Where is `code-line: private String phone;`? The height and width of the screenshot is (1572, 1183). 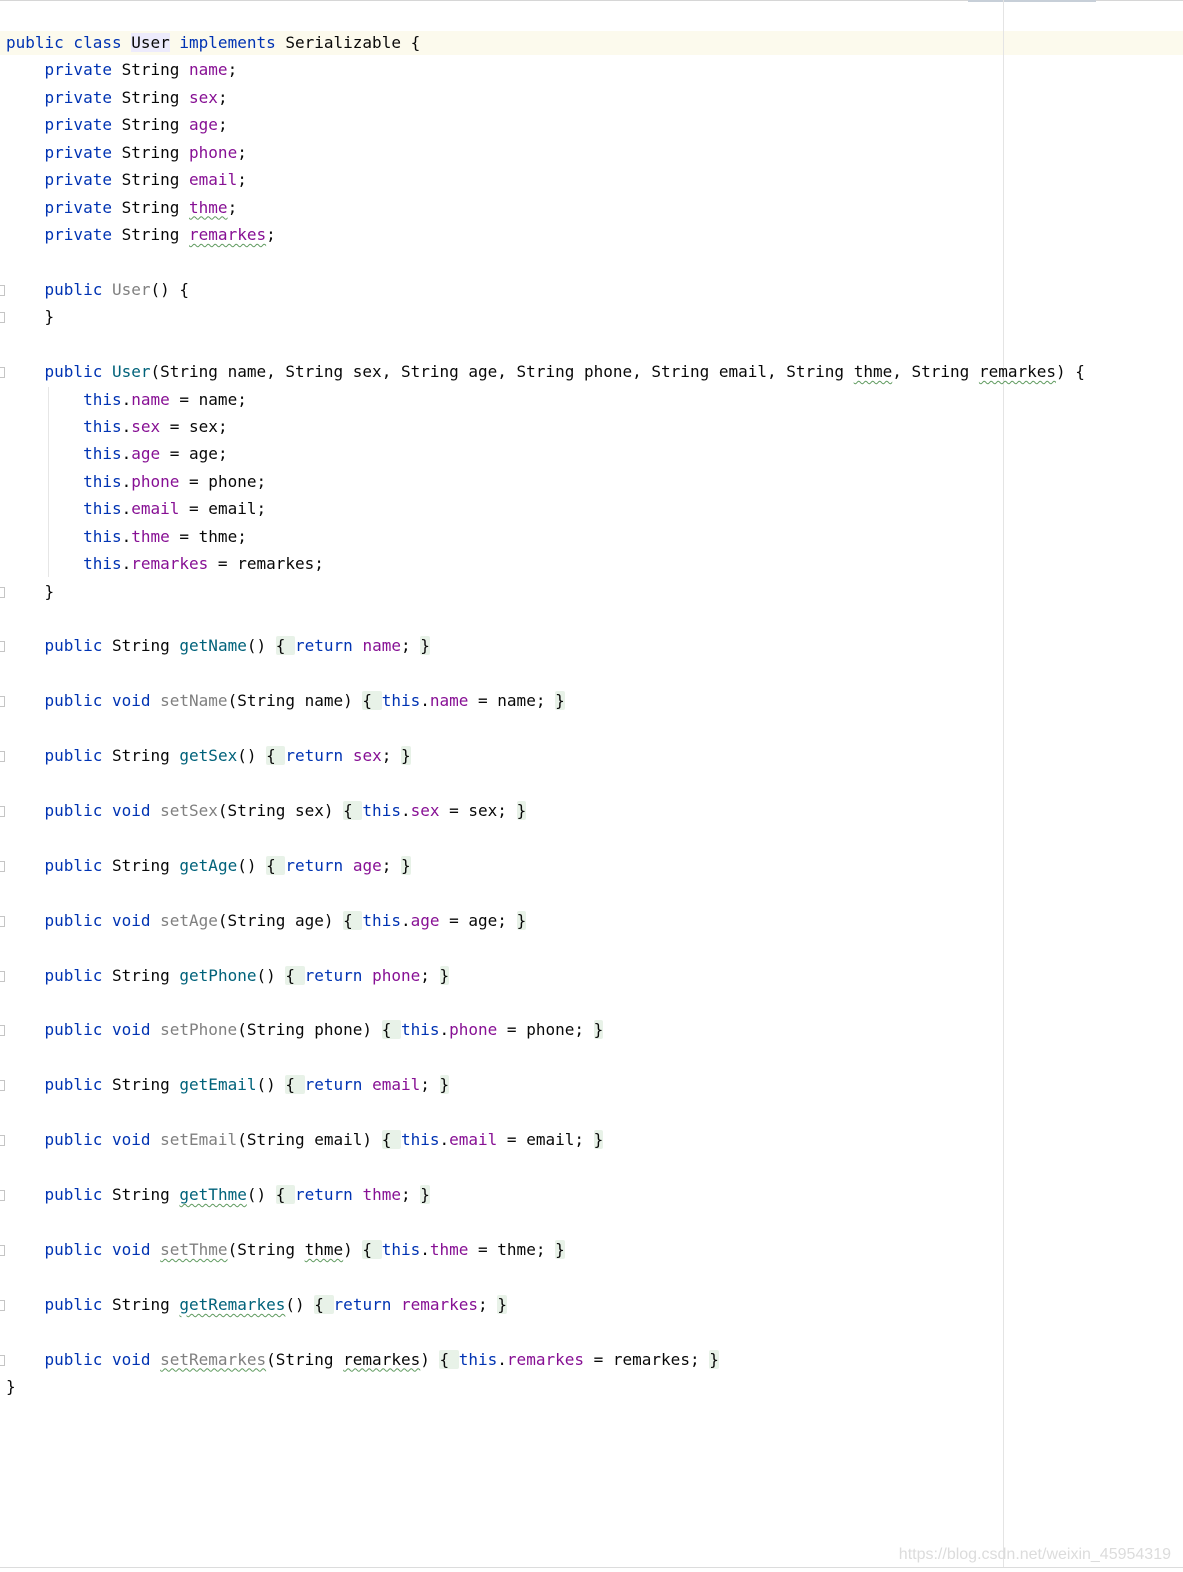 code-line: private String phone; is located at coordinates (126, 153).